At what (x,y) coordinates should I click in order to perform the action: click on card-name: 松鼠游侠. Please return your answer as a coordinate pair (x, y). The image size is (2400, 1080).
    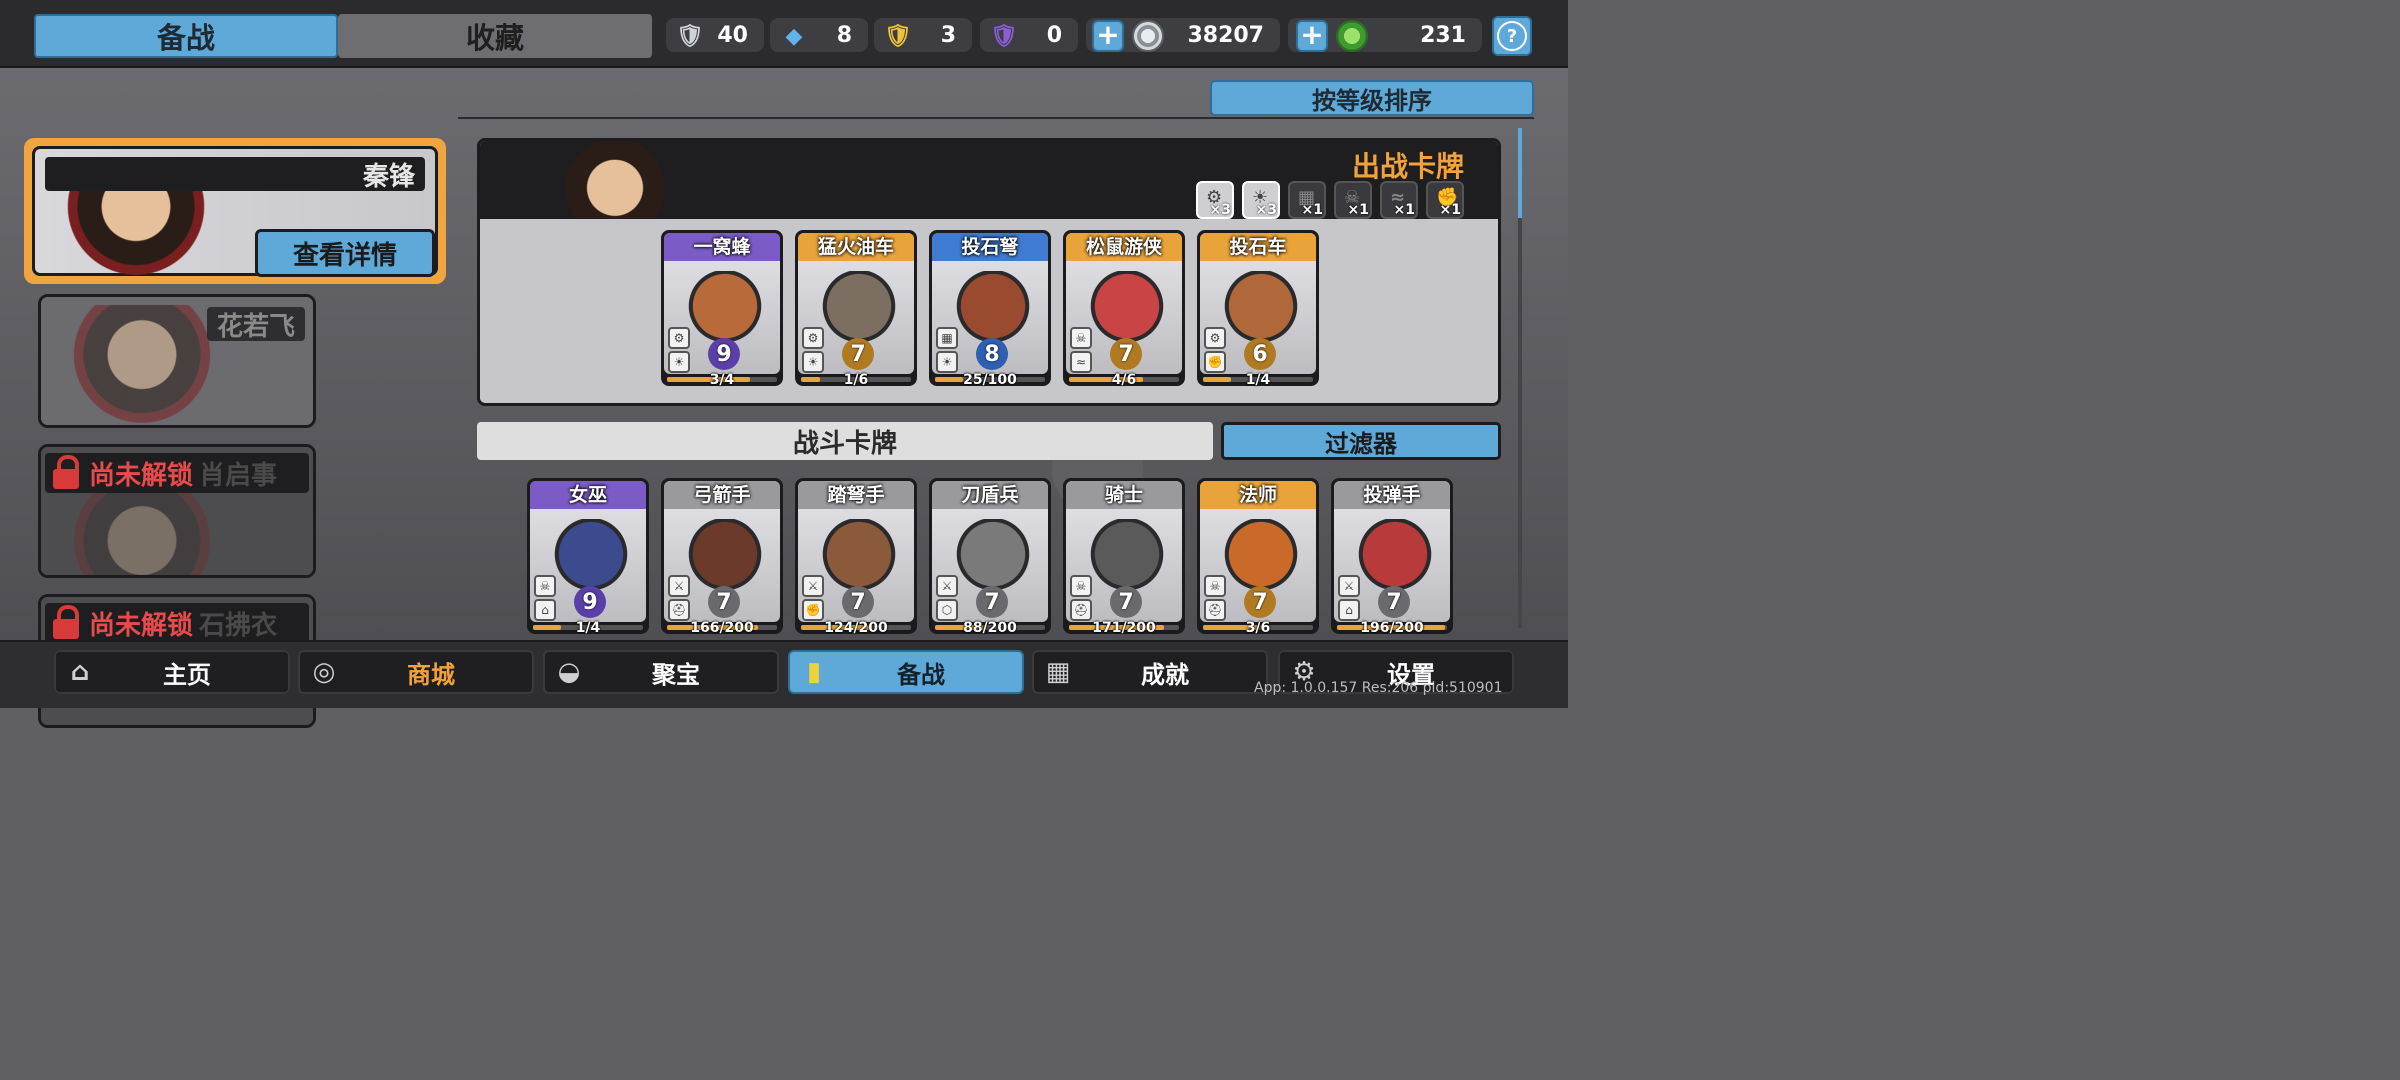
    Looking at the image, I should click on (1124, 247).